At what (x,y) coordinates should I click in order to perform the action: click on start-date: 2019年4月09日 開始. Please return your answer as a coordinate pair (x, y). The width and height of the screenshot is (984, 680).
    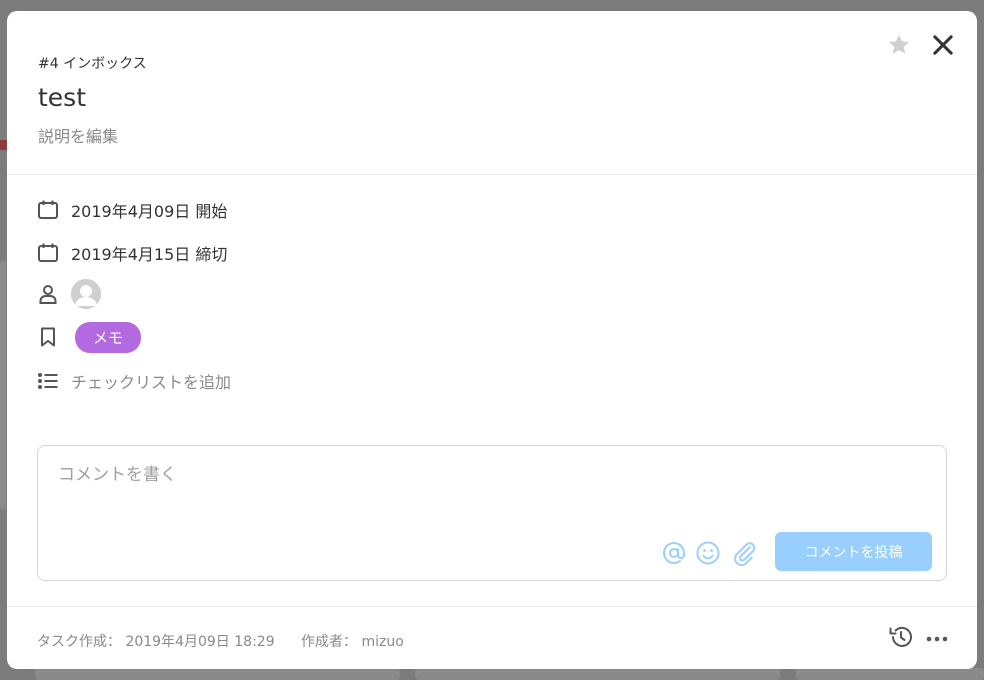
    Looking at the image, I should click on (149, 210).